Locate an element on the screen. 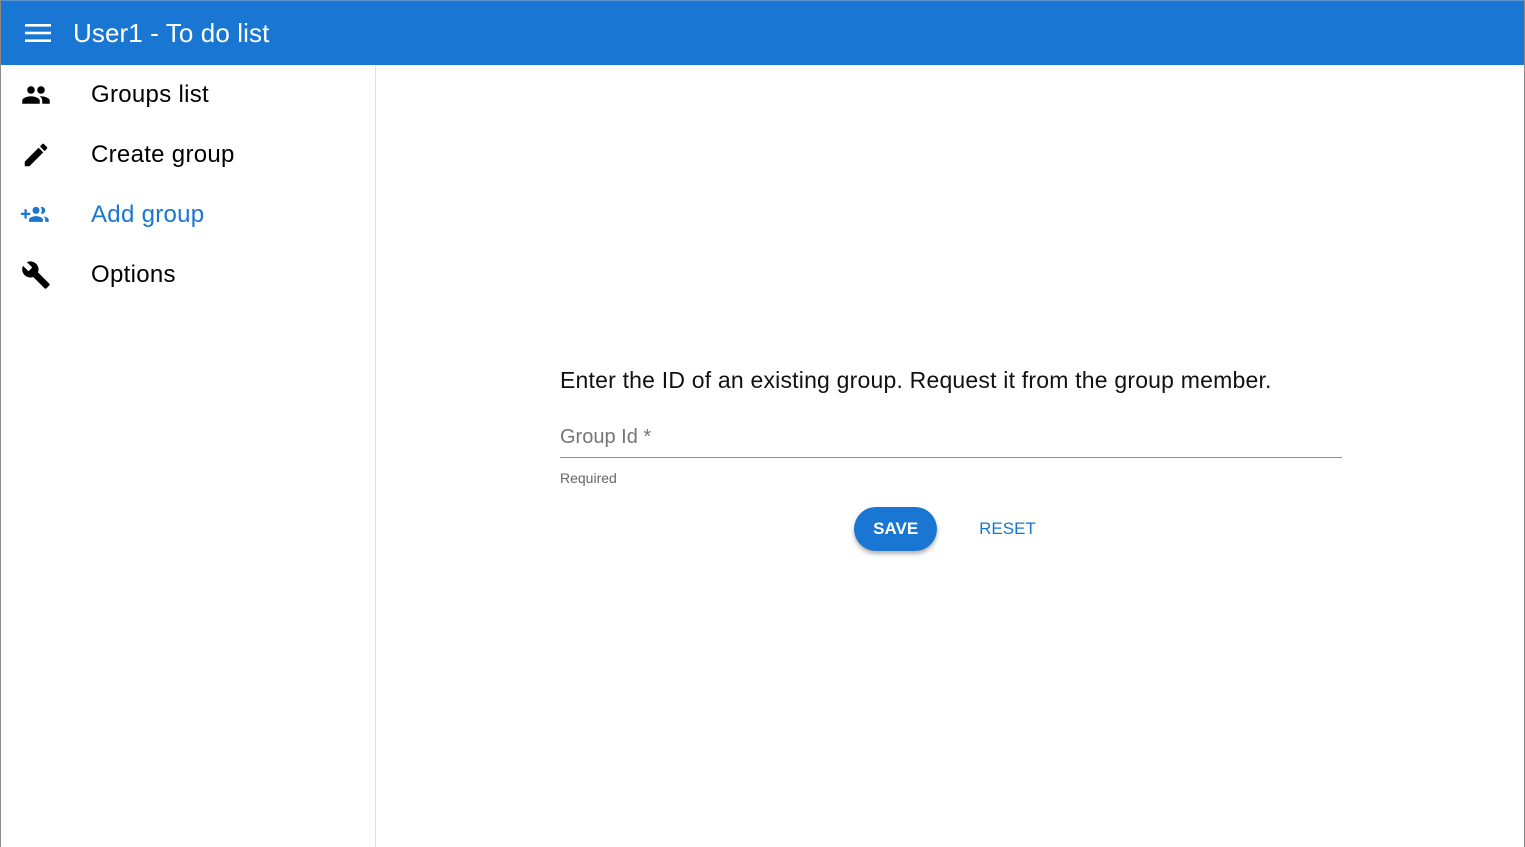  sidebar-item-label: Groups list is located at coordinates (150, 94).